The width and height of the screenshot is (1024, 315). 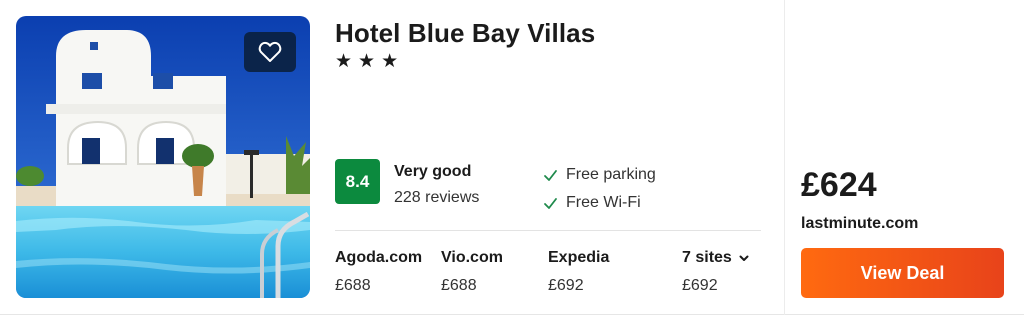 I want to click on favorite-button, so click(x=270, y=52).